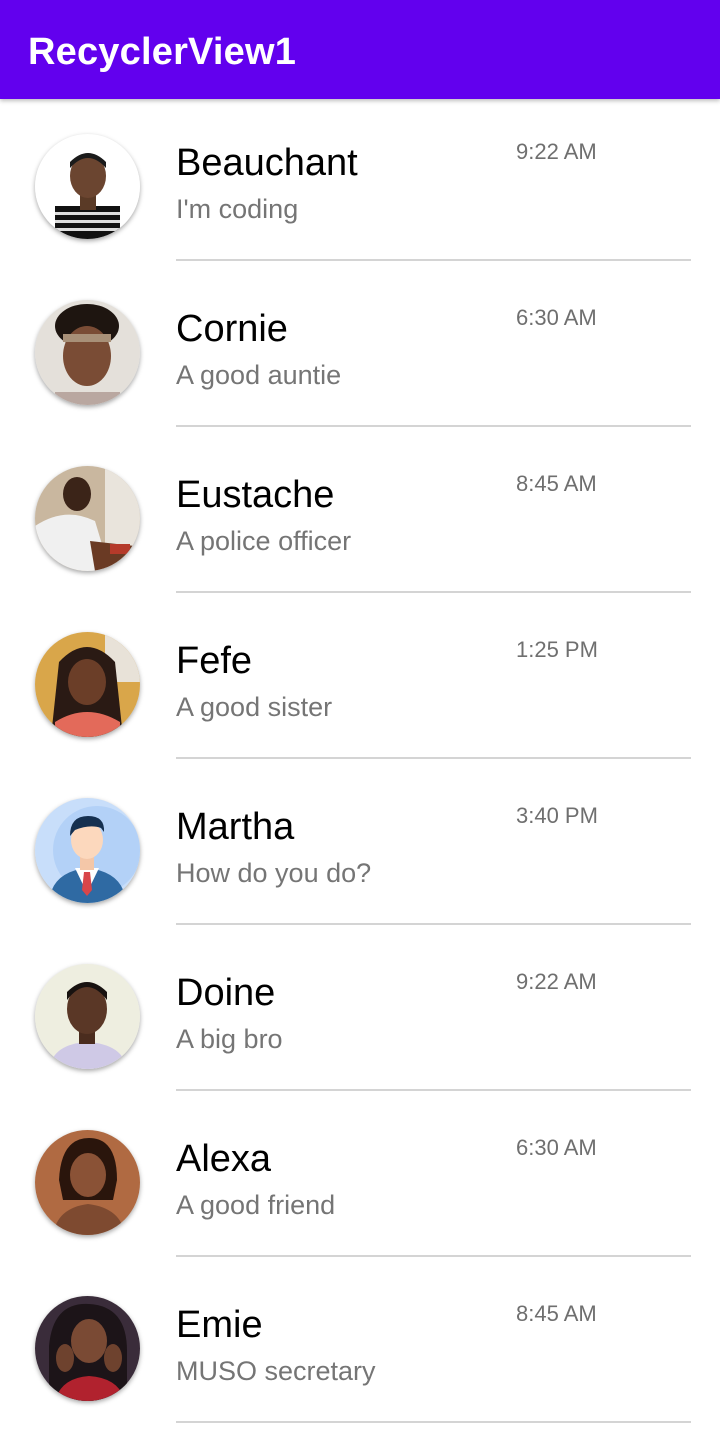 The image size is (720, 1429). I want to click on contact-status: A good friend, so click(256, 1205).